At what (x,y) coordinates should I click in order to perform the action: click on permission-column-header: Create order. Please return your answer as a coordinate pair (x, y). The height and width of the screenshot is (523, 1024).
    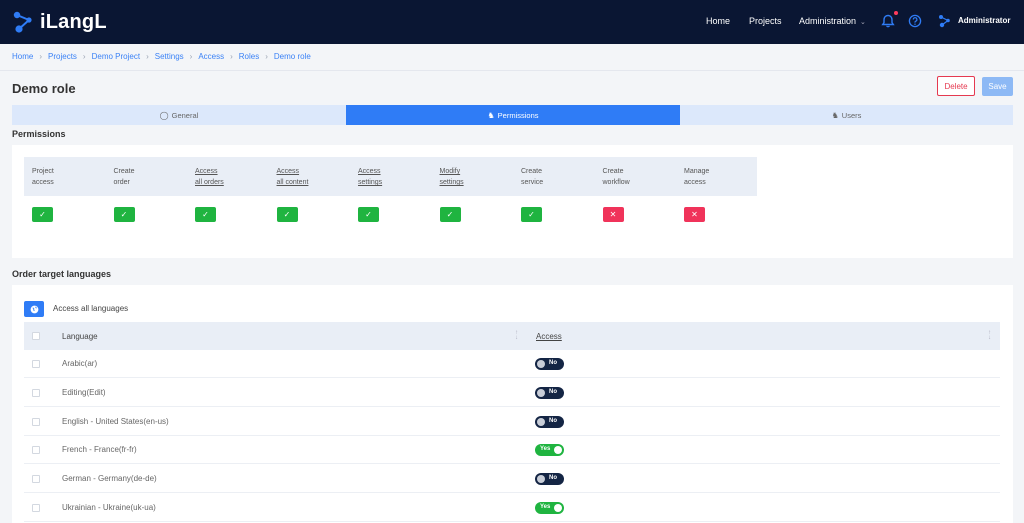
    Looking at the image, I should click on (124, 176).